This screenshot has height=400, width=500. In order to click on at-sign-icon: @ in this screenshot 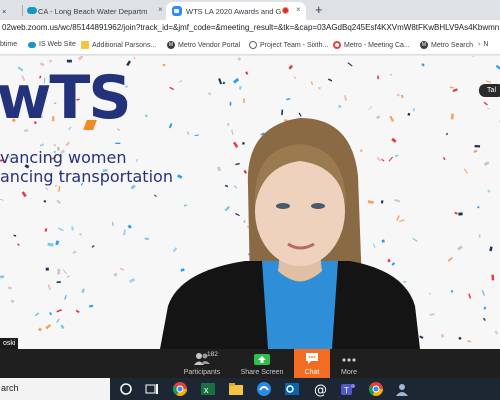, I will do `click(320, 389)`.